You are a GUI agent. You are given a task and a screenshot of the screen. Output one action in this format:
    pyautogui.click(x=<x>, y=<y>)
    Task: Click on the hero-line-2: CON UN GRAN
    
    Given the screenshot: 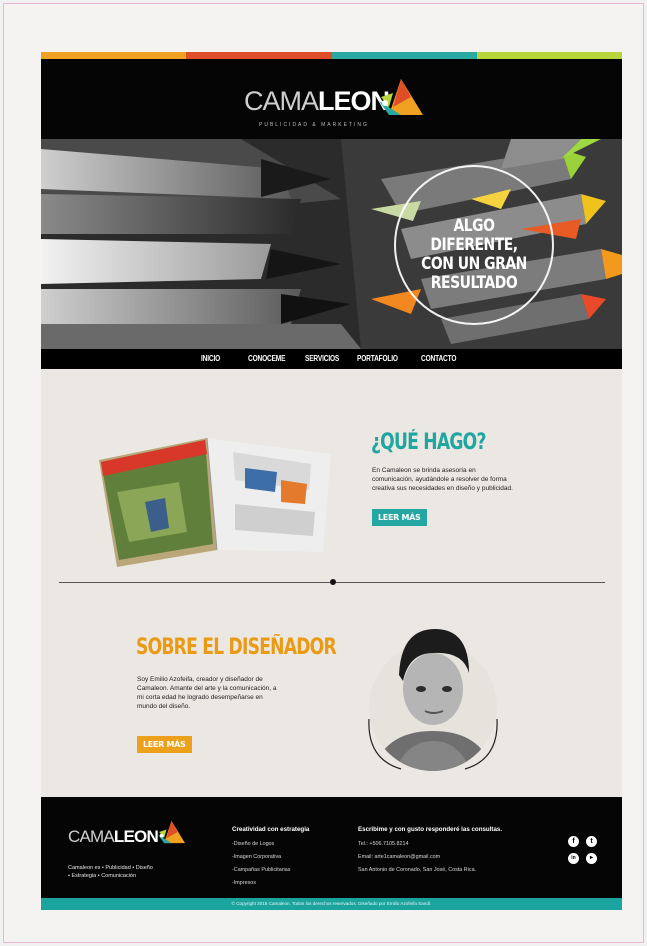 What is the action you would take?
    pyautogui.click(x=474, y=264)
    